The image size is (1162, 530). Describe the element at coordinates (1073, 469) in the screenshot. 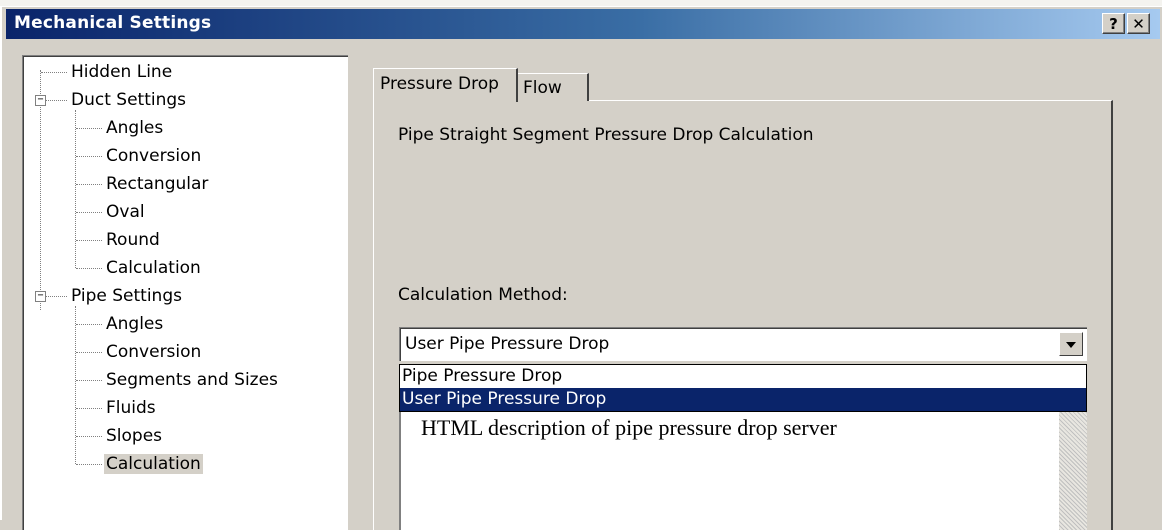

I see `description-scrollbar` at that location.